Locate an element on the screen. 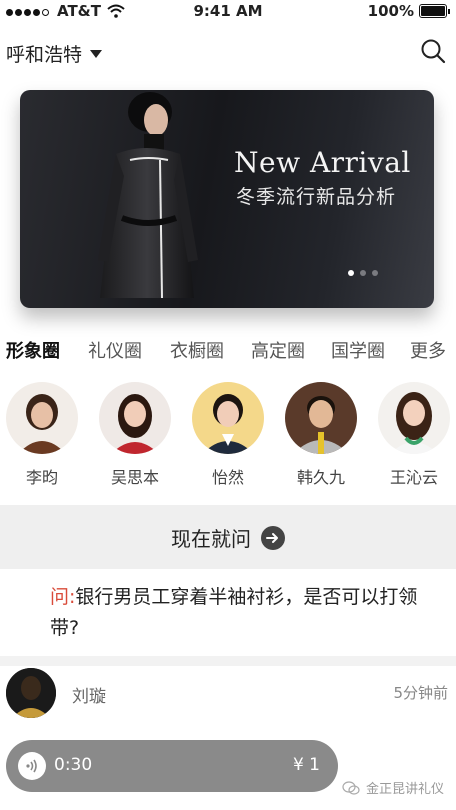 The width and height of the screenshot is (456, 810). expert-item: 怡然 is located at coordinates (228, 435).